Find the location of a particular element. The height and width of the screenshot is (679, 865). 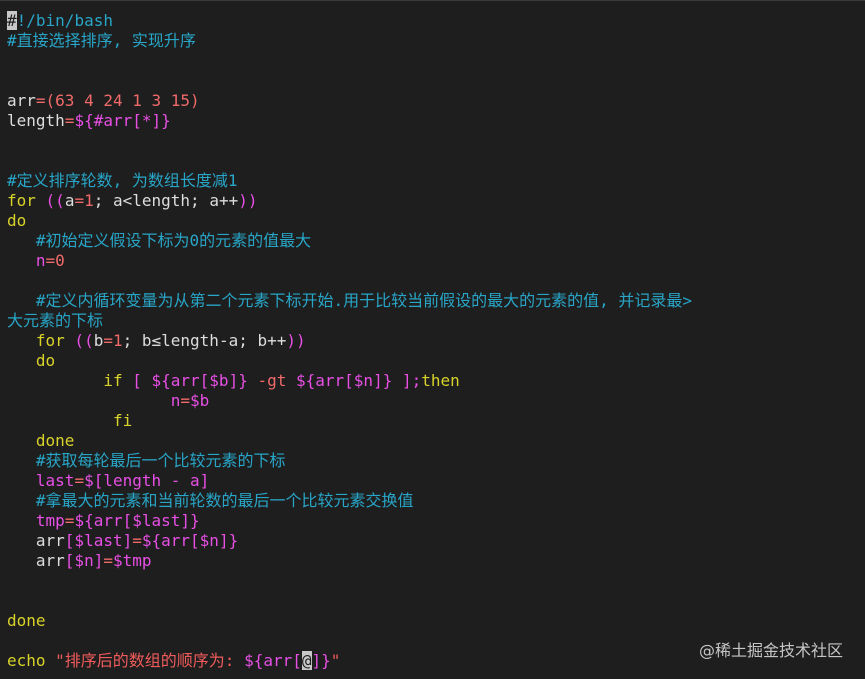

code-token: tmp is located at coordinates (36, 520).